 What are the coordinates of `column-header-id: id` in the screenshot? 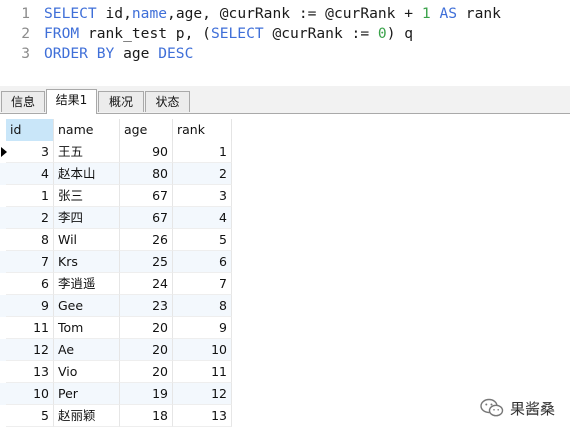 It's located at (30, 130).